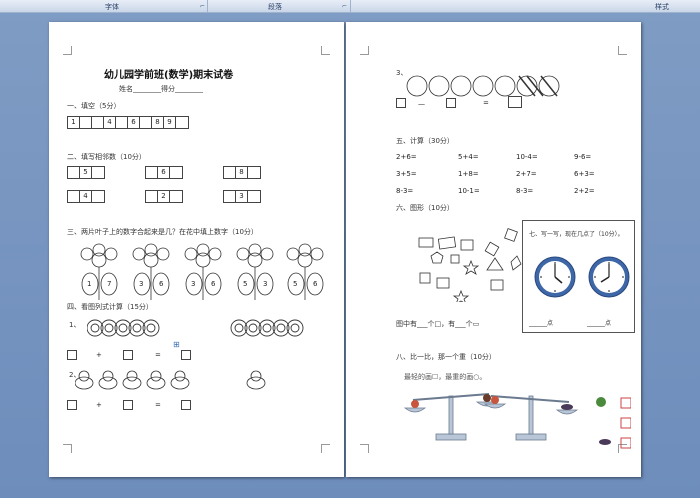  What do you see at coordinates (202, 271) in the screenshot?
I see `flower-row-illustration` at bounding box center [202, 271].